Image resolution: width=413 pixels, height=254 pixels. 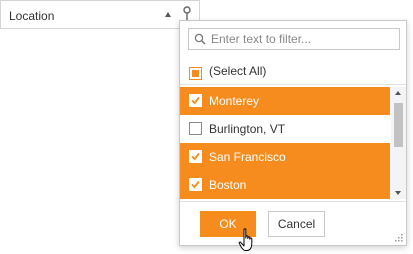 I want to click on cancel-button: Cancel, so click(x=296, y=224).